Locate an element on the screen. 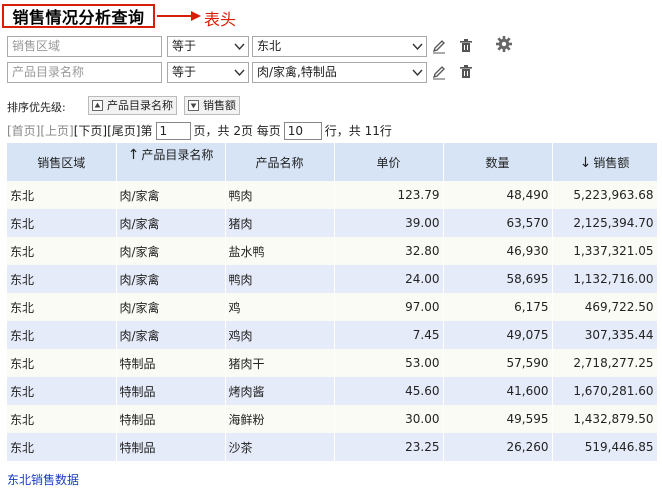 Image resolution: width=662 pixels, height=491 pixels. pager-prev-link: [上页] is located at coordinates (56, 130).